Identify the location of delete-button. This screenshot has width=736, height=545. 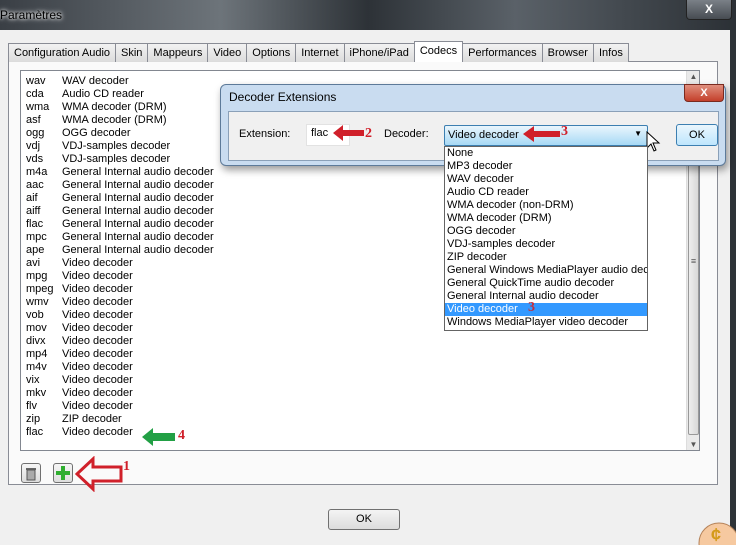
(31, 473).